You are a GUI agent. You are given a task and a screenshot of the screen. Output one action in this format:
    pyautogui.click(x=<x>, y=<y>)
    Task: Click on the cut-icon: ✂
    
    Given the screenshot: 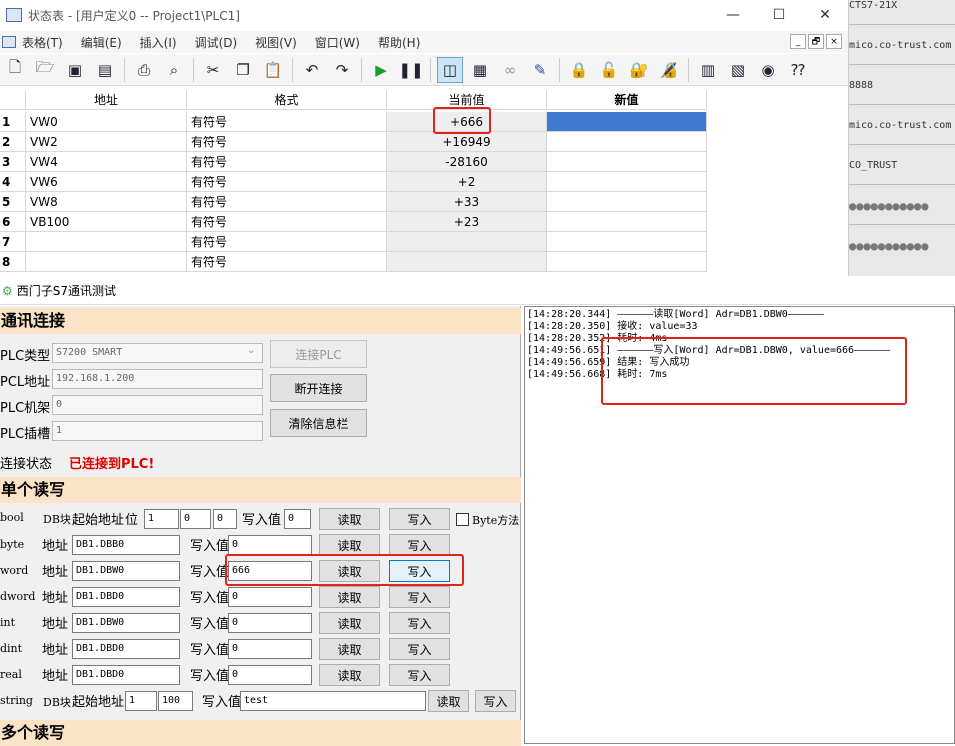 What is the action you would take?
    pyautogui.click(x=213, y=70)
    